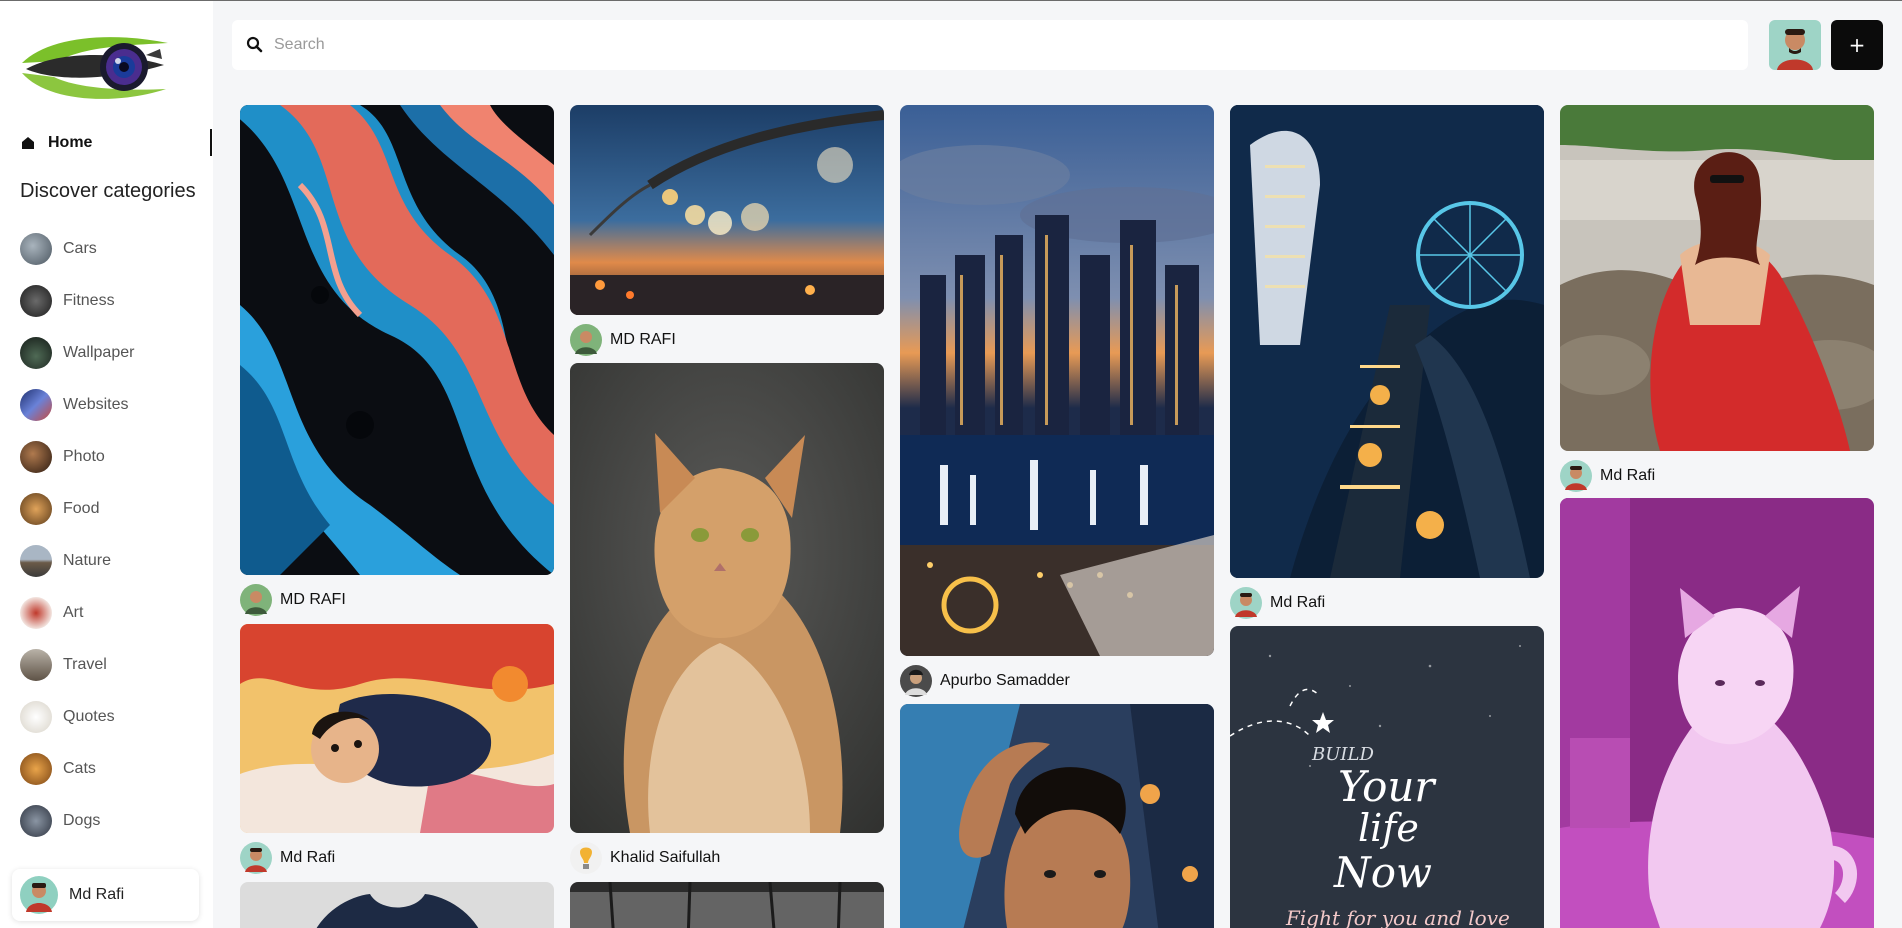  I want to click on top-border, so click(951, 0).